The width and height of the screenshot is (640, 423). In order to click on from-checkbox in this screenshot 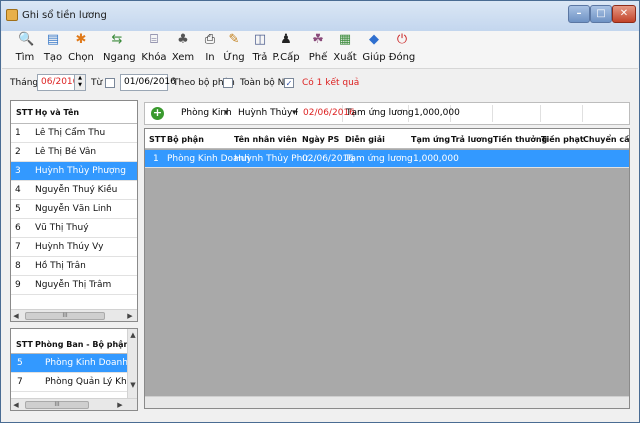, I will do `click(110, 83)`.